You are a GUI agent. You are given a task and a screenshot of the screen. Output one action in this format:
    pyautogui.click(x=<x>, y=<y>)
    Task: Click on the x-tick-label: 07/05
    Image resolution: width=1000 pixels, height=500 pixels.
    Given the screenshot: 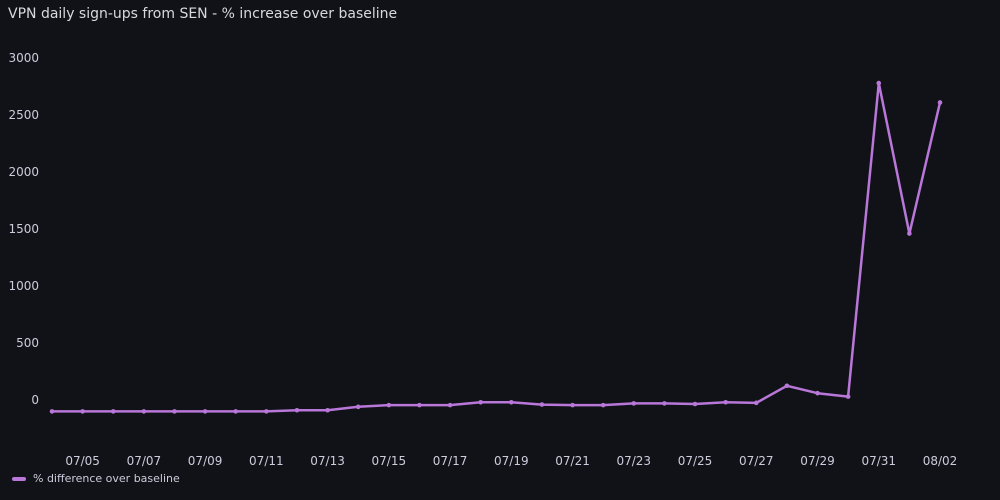 What is the action you would take?
    pyautogui.click(x=82, y=461)
    